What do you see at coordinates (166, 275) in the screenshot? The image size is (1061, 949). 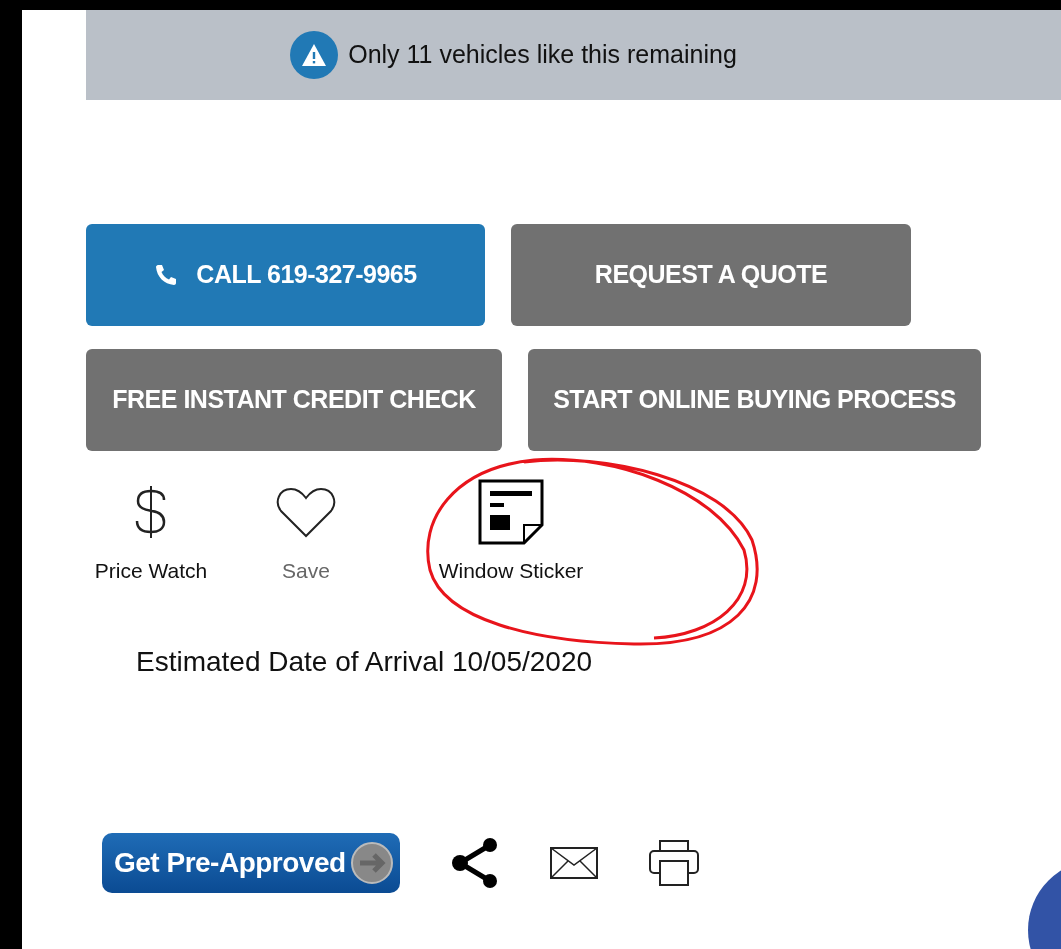 I see `phone-icon` at bounding box center [166, 275].